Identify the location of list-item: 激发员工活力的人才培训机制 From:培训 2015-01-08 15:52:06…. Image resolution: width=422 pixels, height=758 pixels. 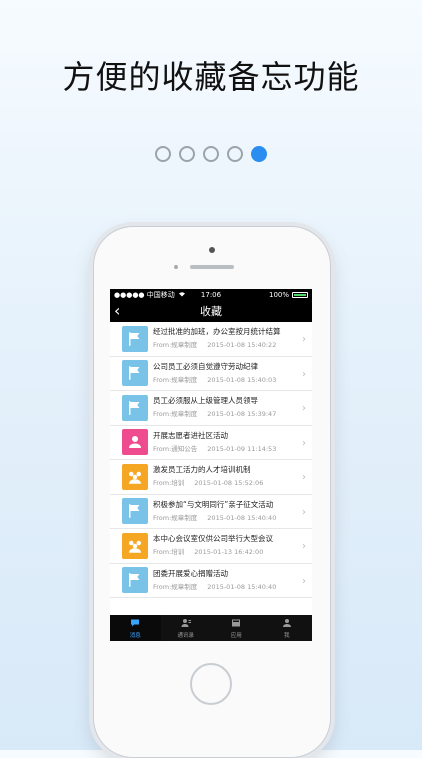
(211, 477).